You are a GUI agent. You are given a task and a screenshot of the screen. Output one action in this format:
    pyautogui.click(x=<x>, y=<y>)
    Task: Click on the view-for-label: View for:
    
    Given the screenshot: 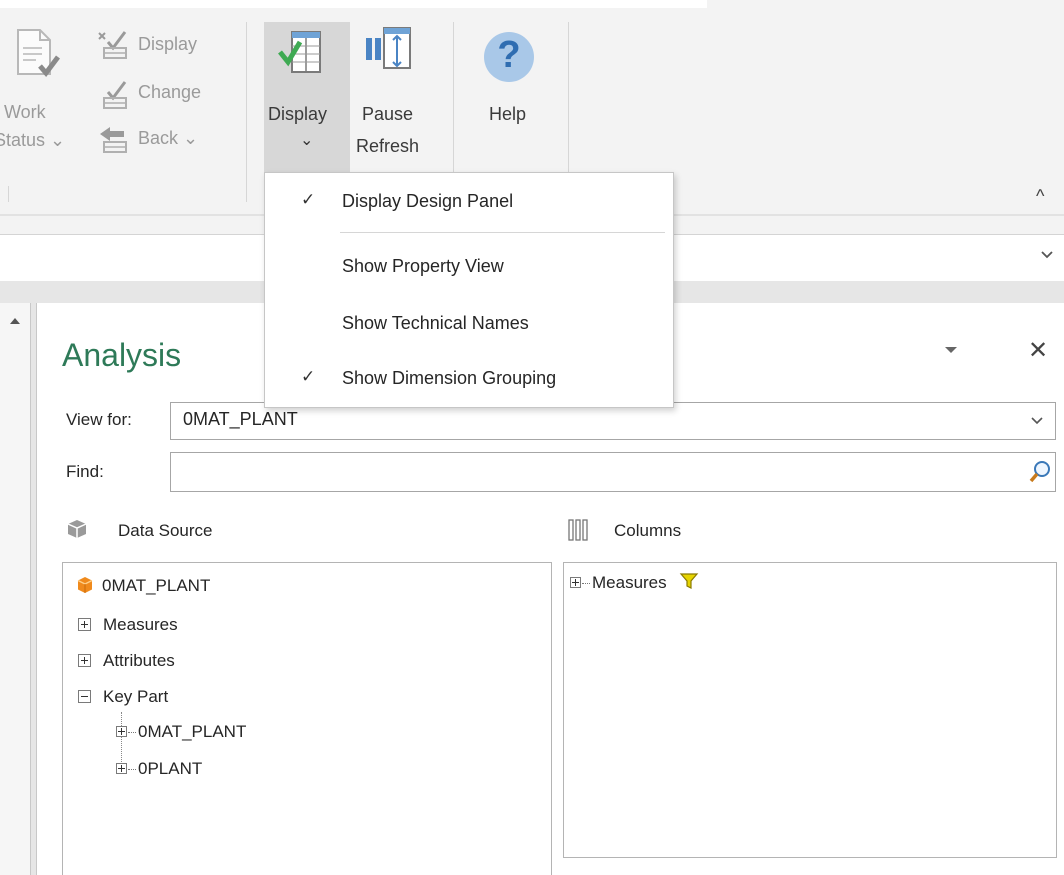 What is the action you would take?
    pyautogui.click(x=99, y=419)
    